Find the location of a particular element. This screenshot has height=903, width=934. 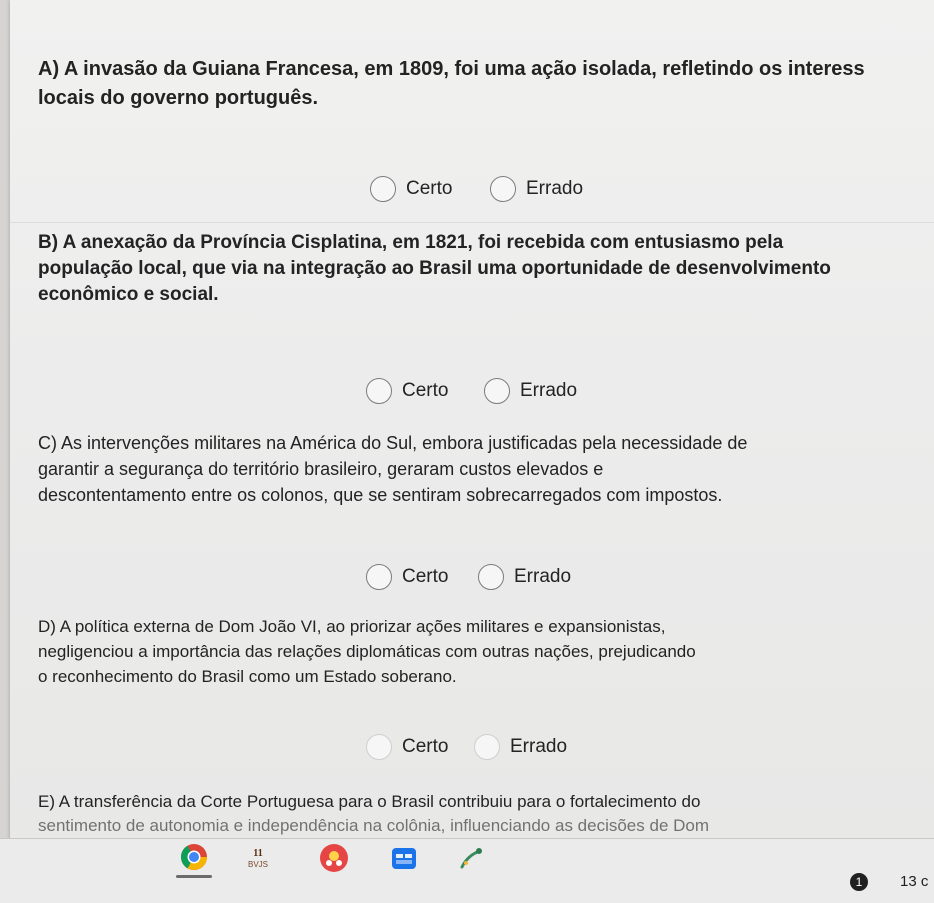

calendar-icon is located at coordinates (404, 858).